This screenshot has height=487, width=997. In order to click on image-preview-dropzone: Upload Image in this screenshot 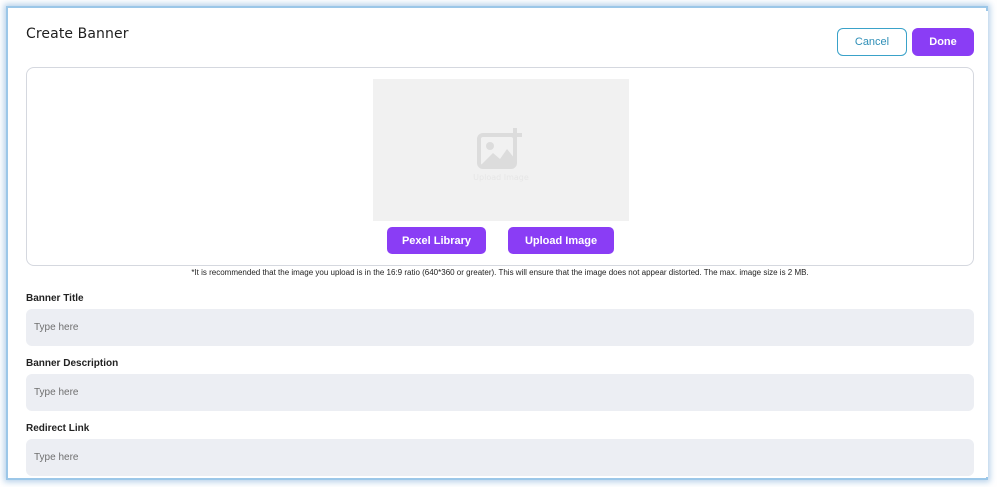, I will do `click(501, 150)`.